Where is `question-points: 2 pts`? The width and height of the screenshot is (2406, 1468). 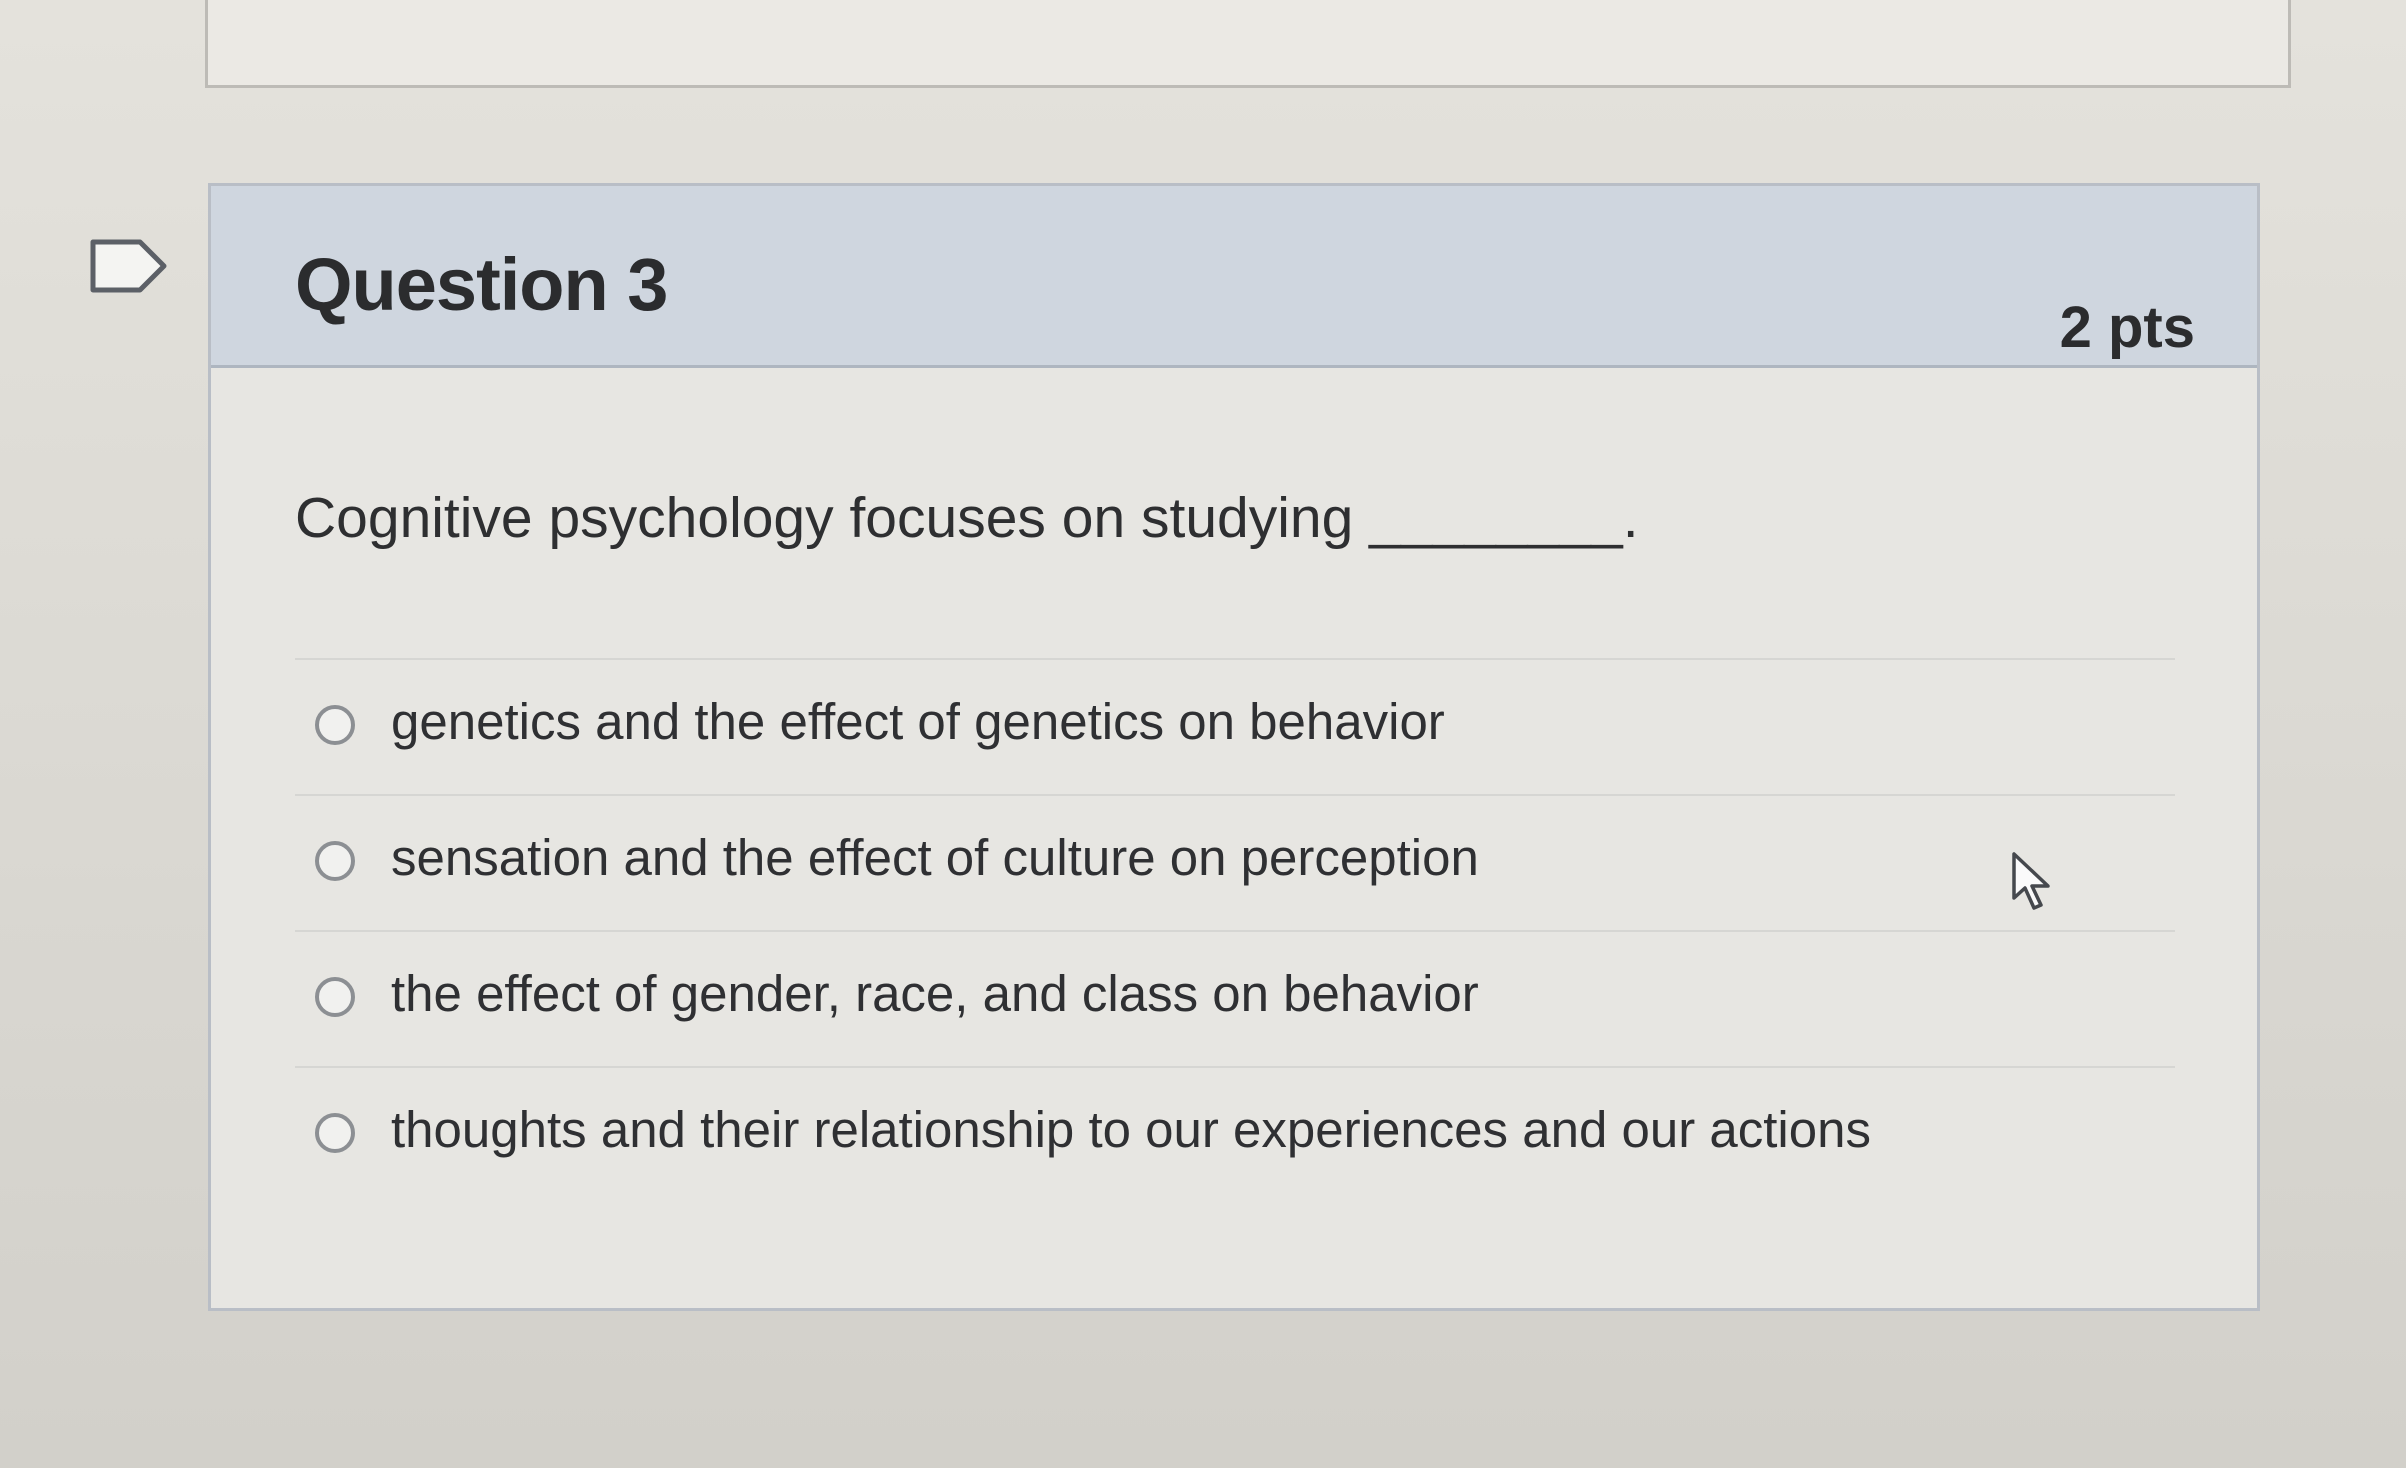
question-points: 2 pts is located at coordinates (2127, 327).